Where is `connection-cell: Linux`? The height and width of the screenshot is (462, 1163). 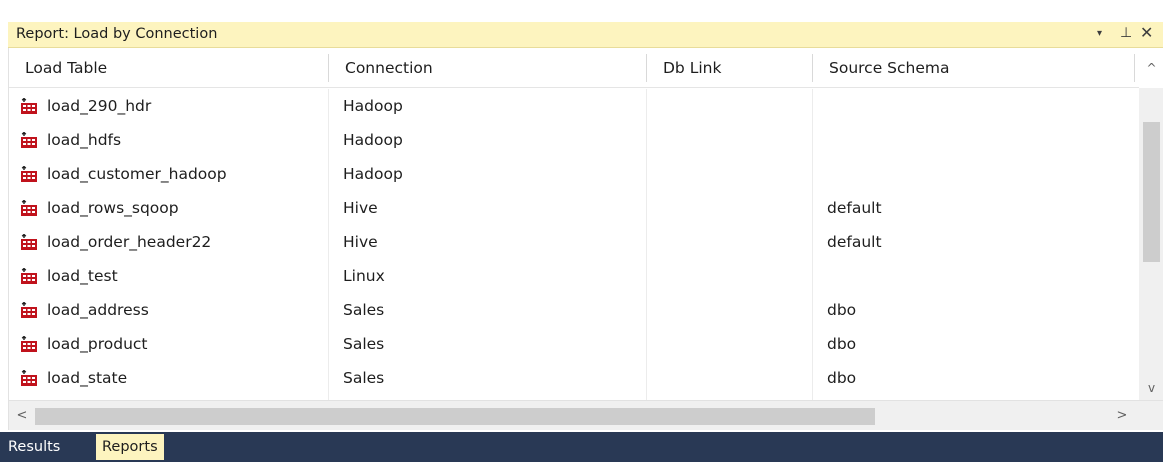
connection-cell: Linux is located at coordinates (488, 276).